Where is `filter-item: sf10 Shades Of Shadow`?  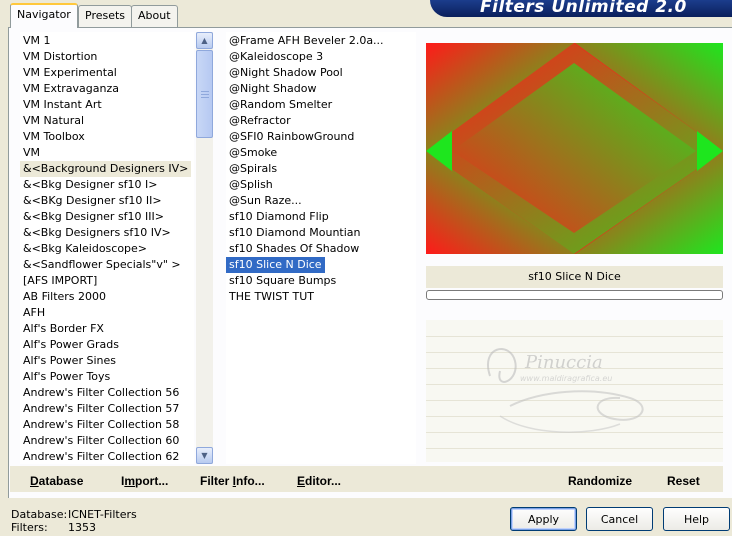 filter-item: sf10 Shades Of Shadow is located at coordinates (294, 249).